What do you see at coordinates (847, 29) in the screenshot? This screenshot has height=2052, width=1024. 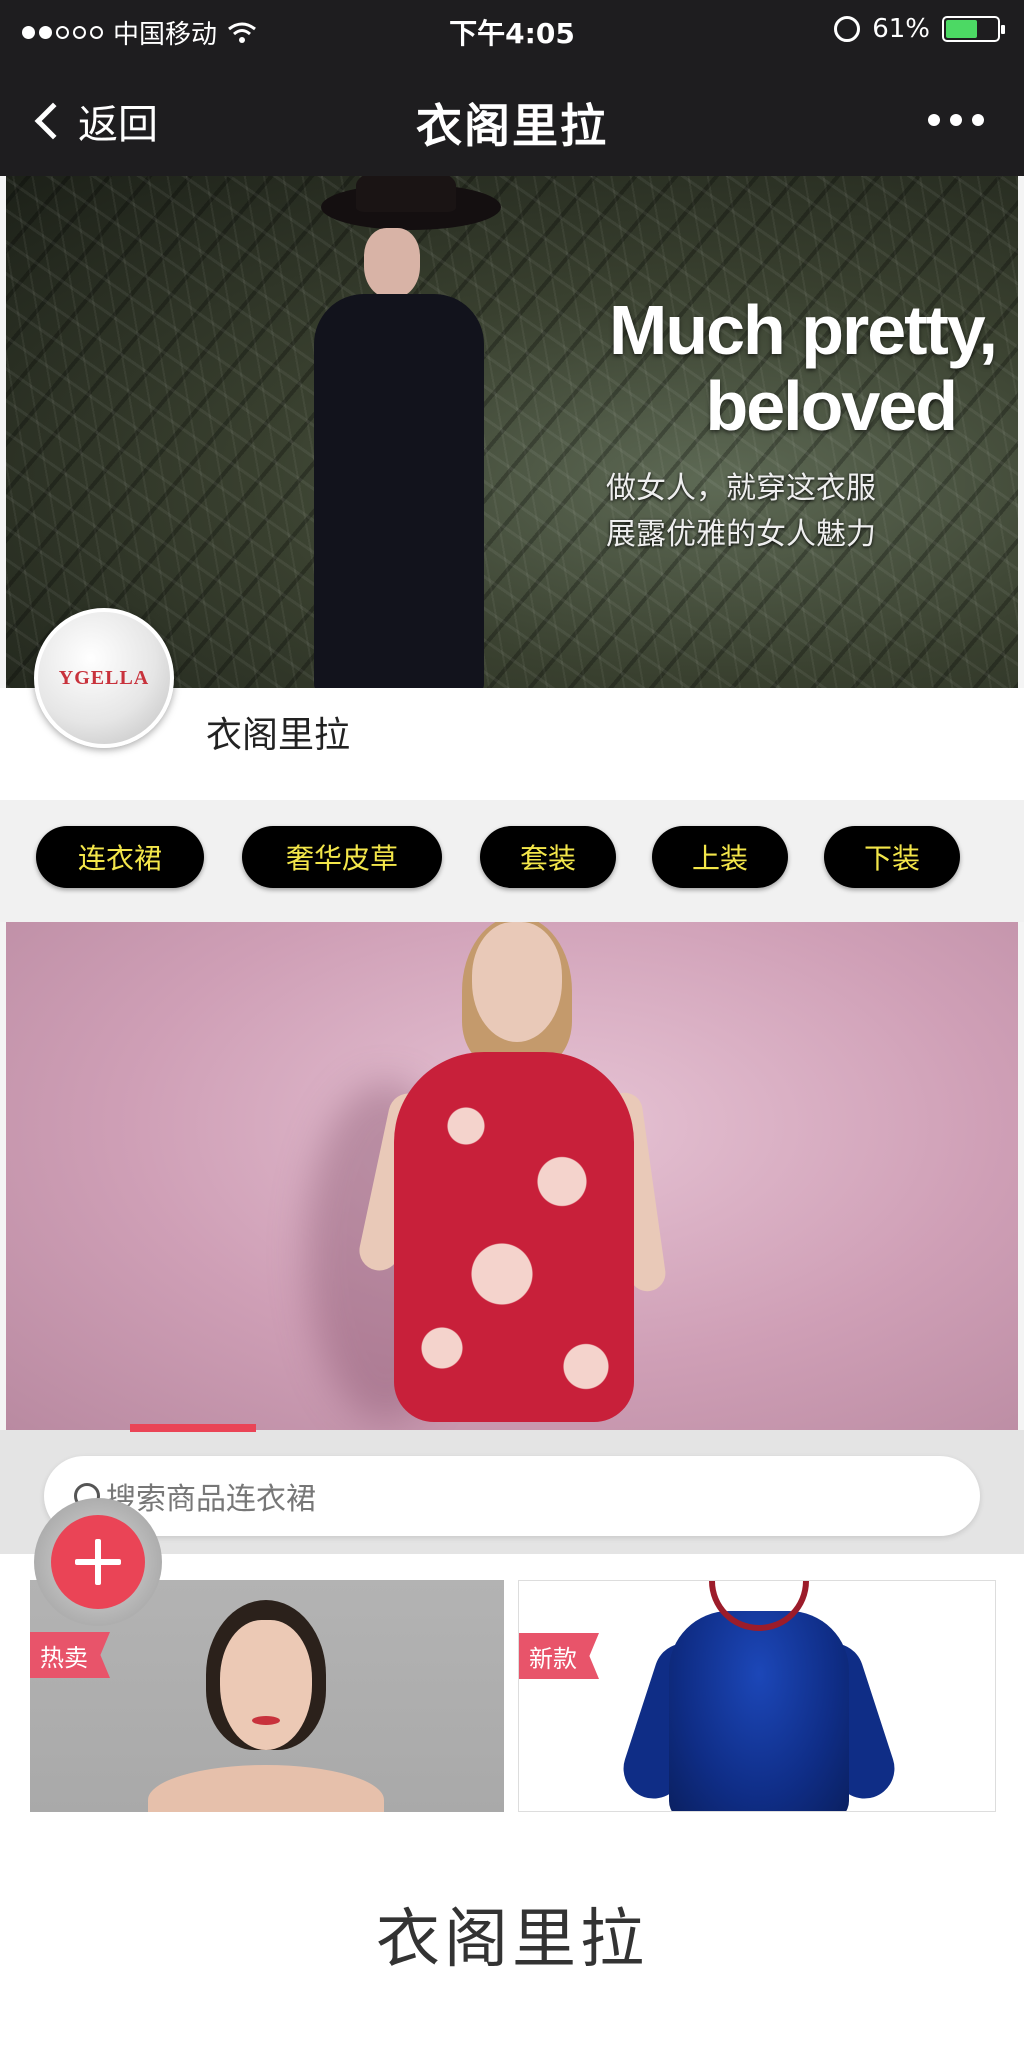 I see `rotation-lock-icon` at bounding box center [847, 29].